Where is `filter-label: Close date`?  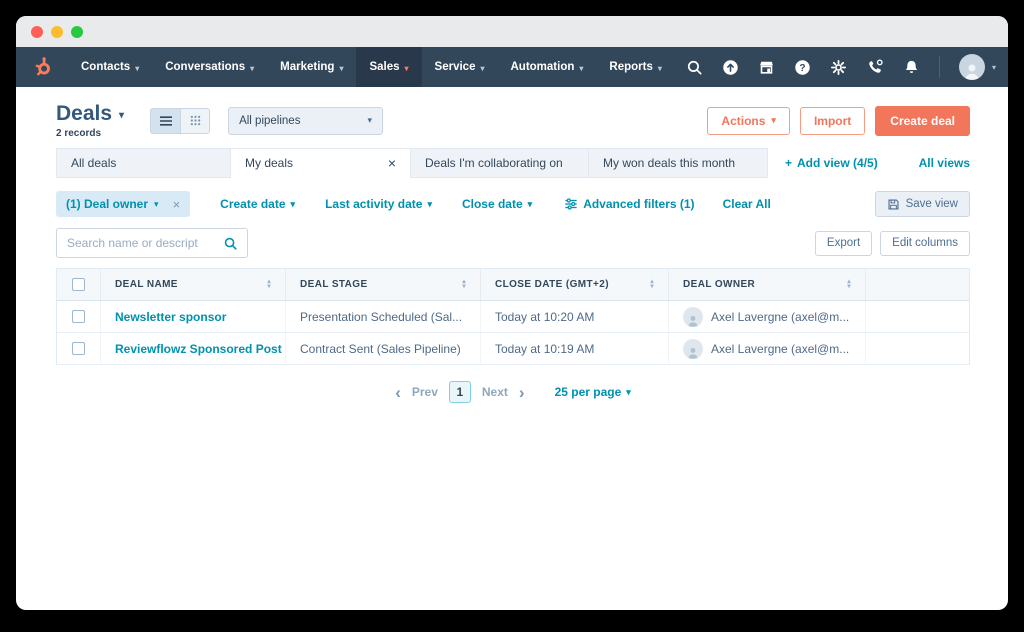 filter-label: Close date is located at coordinates (492, 204).